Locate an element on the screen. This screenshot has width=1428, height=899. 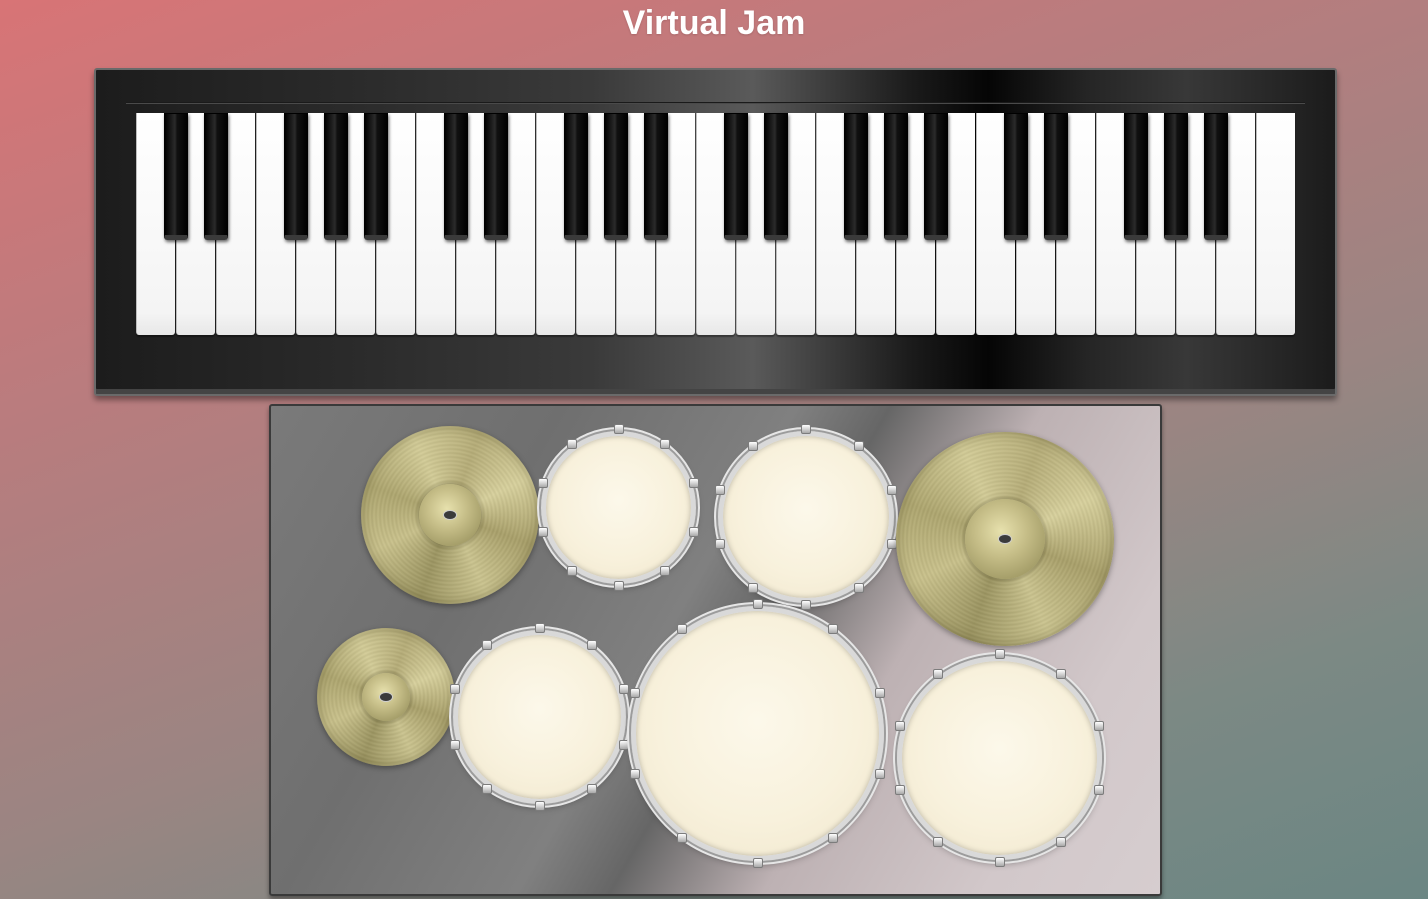
app-title: Virtual Jam is located at coordinates (714, 23).